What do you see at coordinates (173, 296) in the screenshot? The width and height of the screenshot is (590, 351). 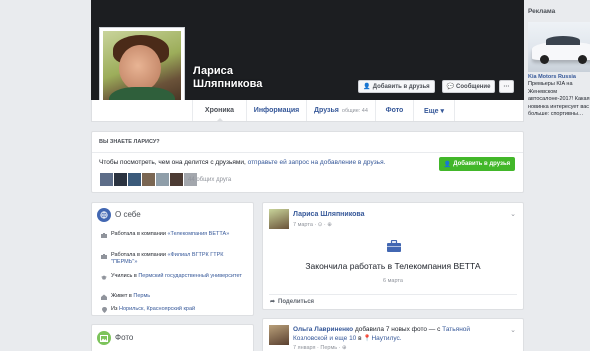 I see `intro-lives-in: Живет в Пермь` at bounding box center [173, 296].